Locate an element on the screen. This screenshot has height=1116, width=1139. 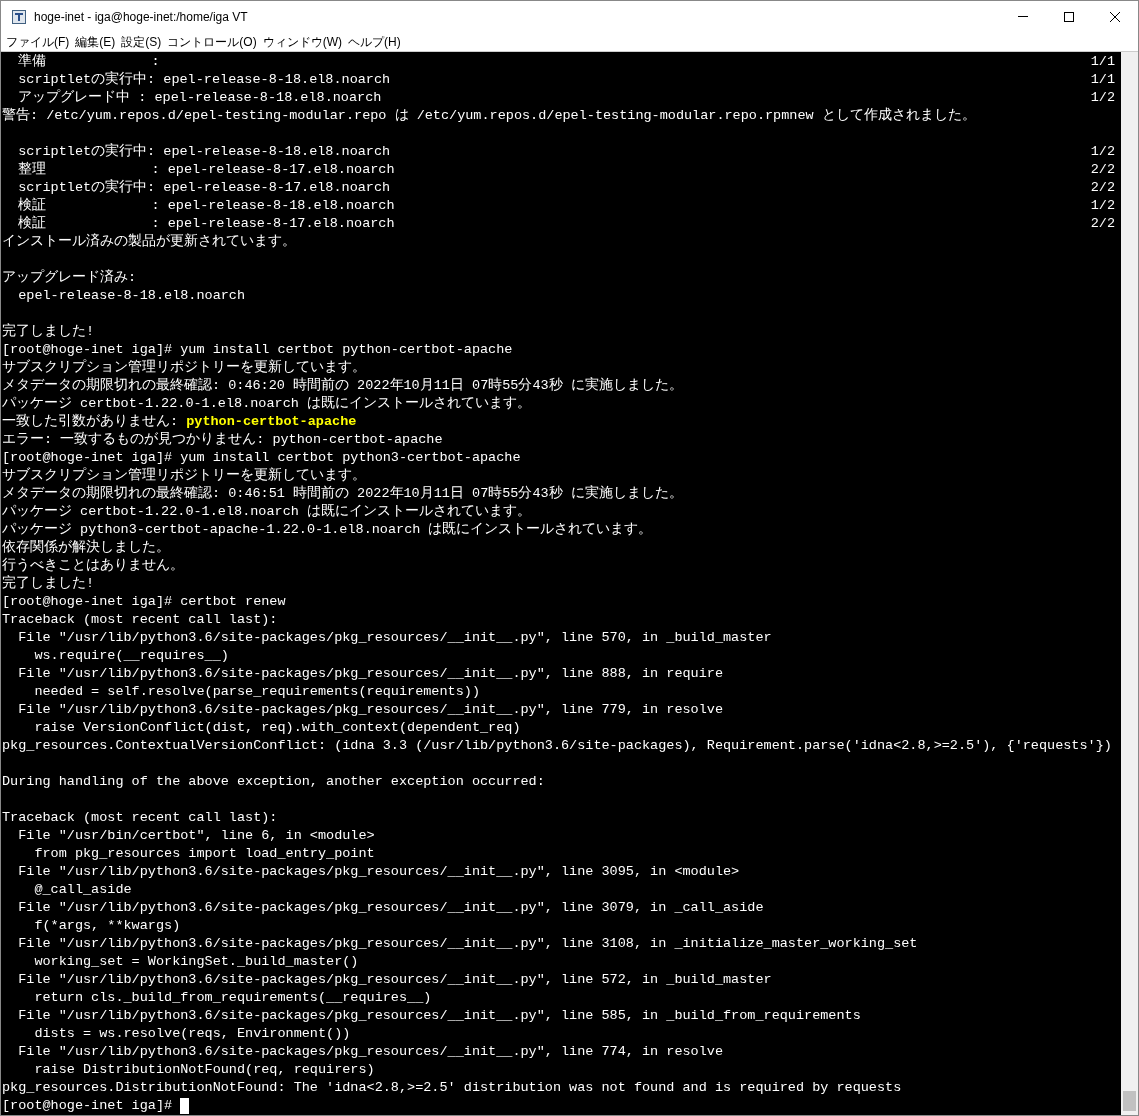
terminal-line: パッケージ python3-certbot-apache-1.22.0-1.el8.noarch は既にインストールされています。 is located at coordinates (327, 530).